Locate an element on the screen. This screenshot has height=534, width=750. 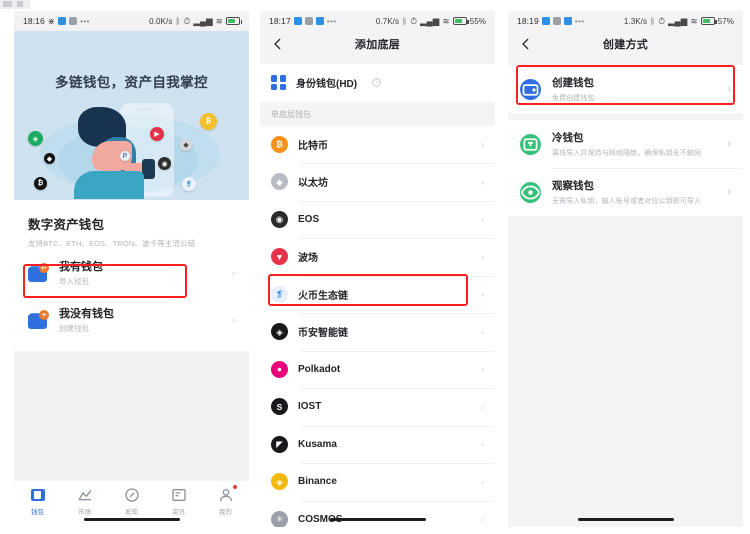
chain-name: Binance is located at coordinates (317, 482).